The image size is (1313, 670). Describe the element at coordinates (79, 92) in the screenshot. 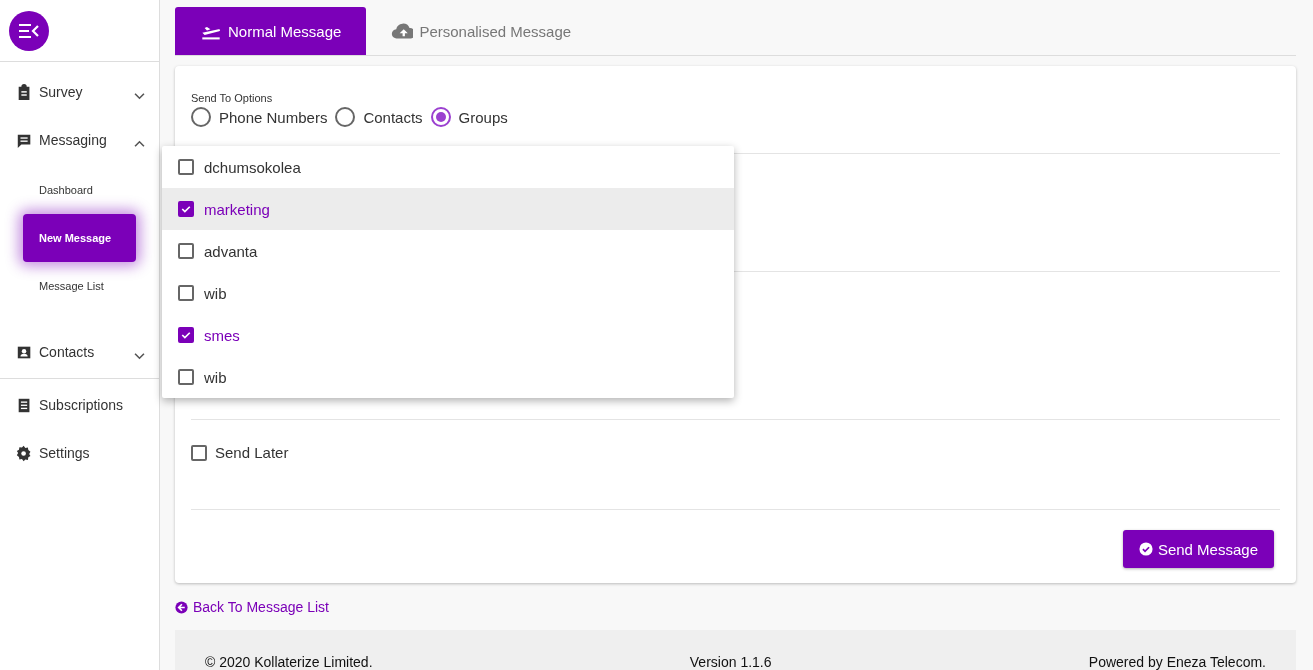

I see `sidebar-item: Survey` at that location.